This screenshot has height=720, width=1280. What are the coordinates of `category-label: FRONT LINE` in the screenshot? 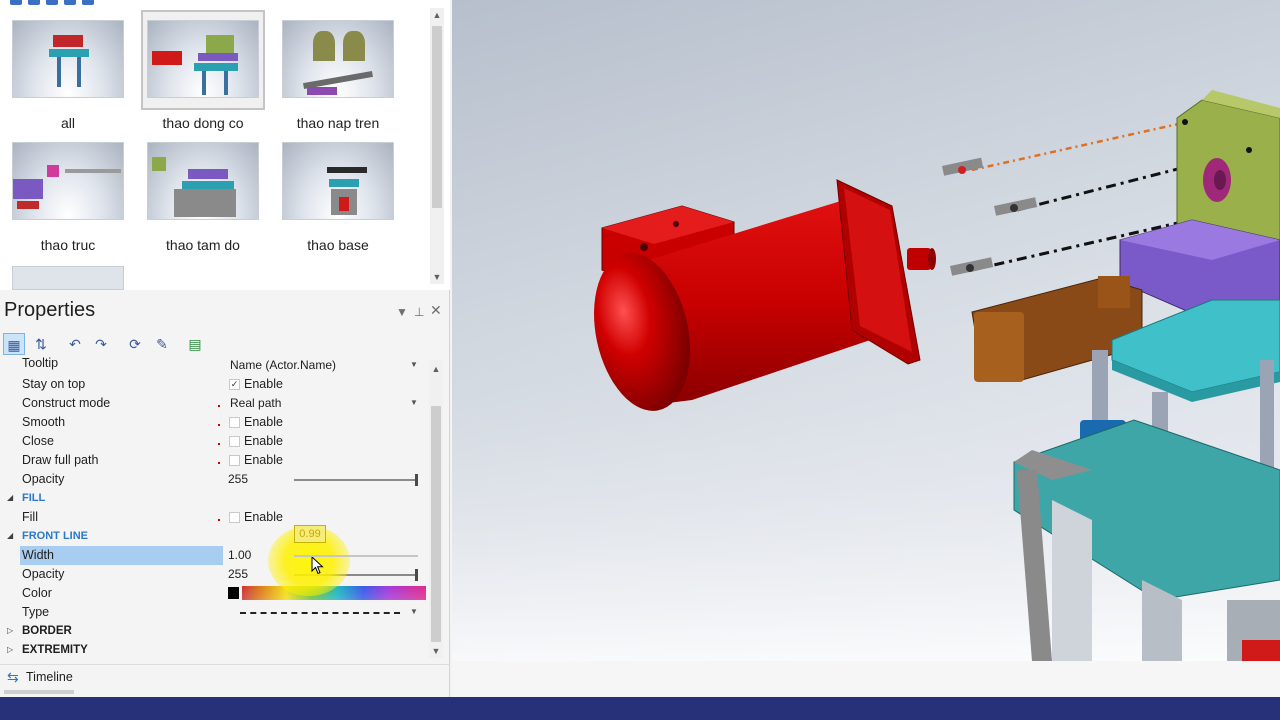 It's located at (55, 536).